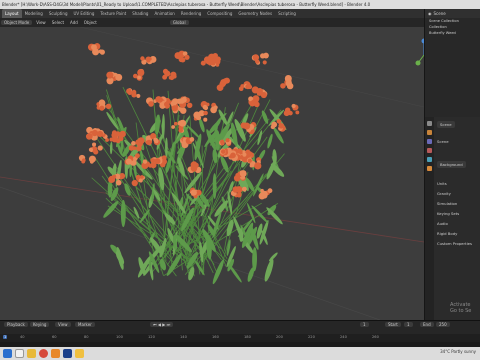 The image size is (480, 360). I want to click on end-label: End, so click(427, 324).